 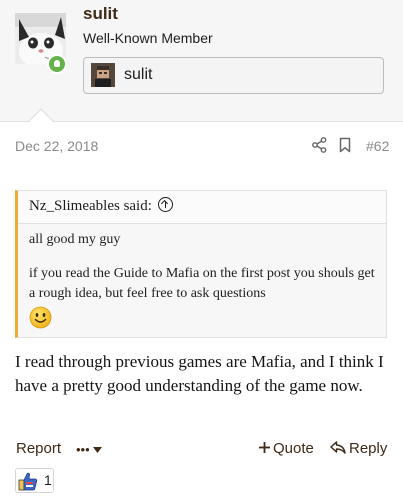 I want to click on reactions-summary: 1, so click(x=34, y=480).